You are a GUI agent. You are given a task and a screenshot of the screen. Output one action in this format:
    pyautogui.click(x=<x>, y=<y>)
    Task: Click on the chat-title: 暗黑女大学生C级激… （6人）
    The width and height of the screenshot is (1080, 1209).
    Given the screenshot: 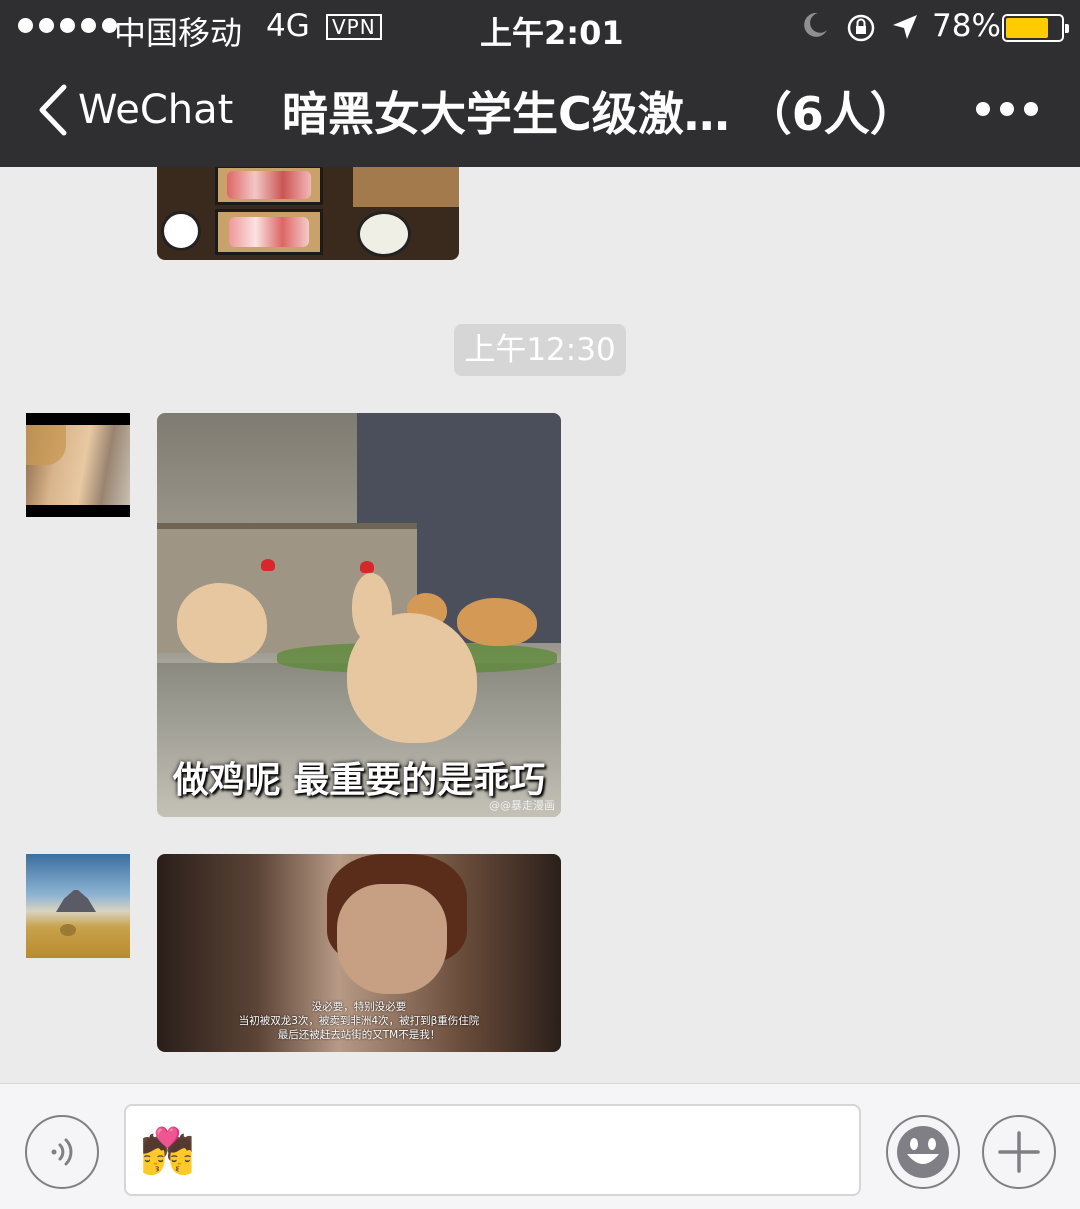 What is the action you would take?
    pyautogui.click(x=599, y=114)
    